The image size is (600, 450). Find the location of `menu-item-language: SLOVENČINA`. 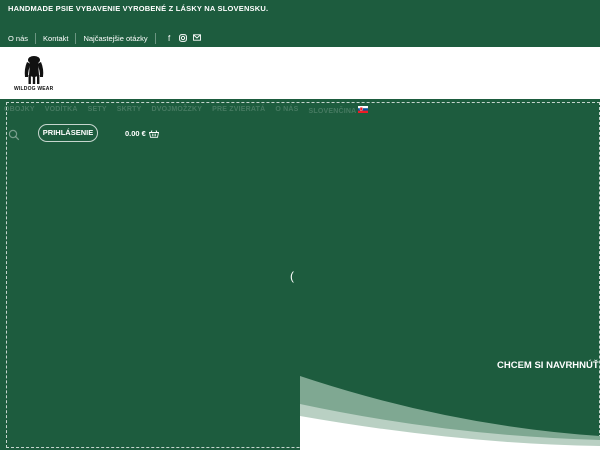

menu-item-language: SLOVENČINA is located at coordinates (339, 110).